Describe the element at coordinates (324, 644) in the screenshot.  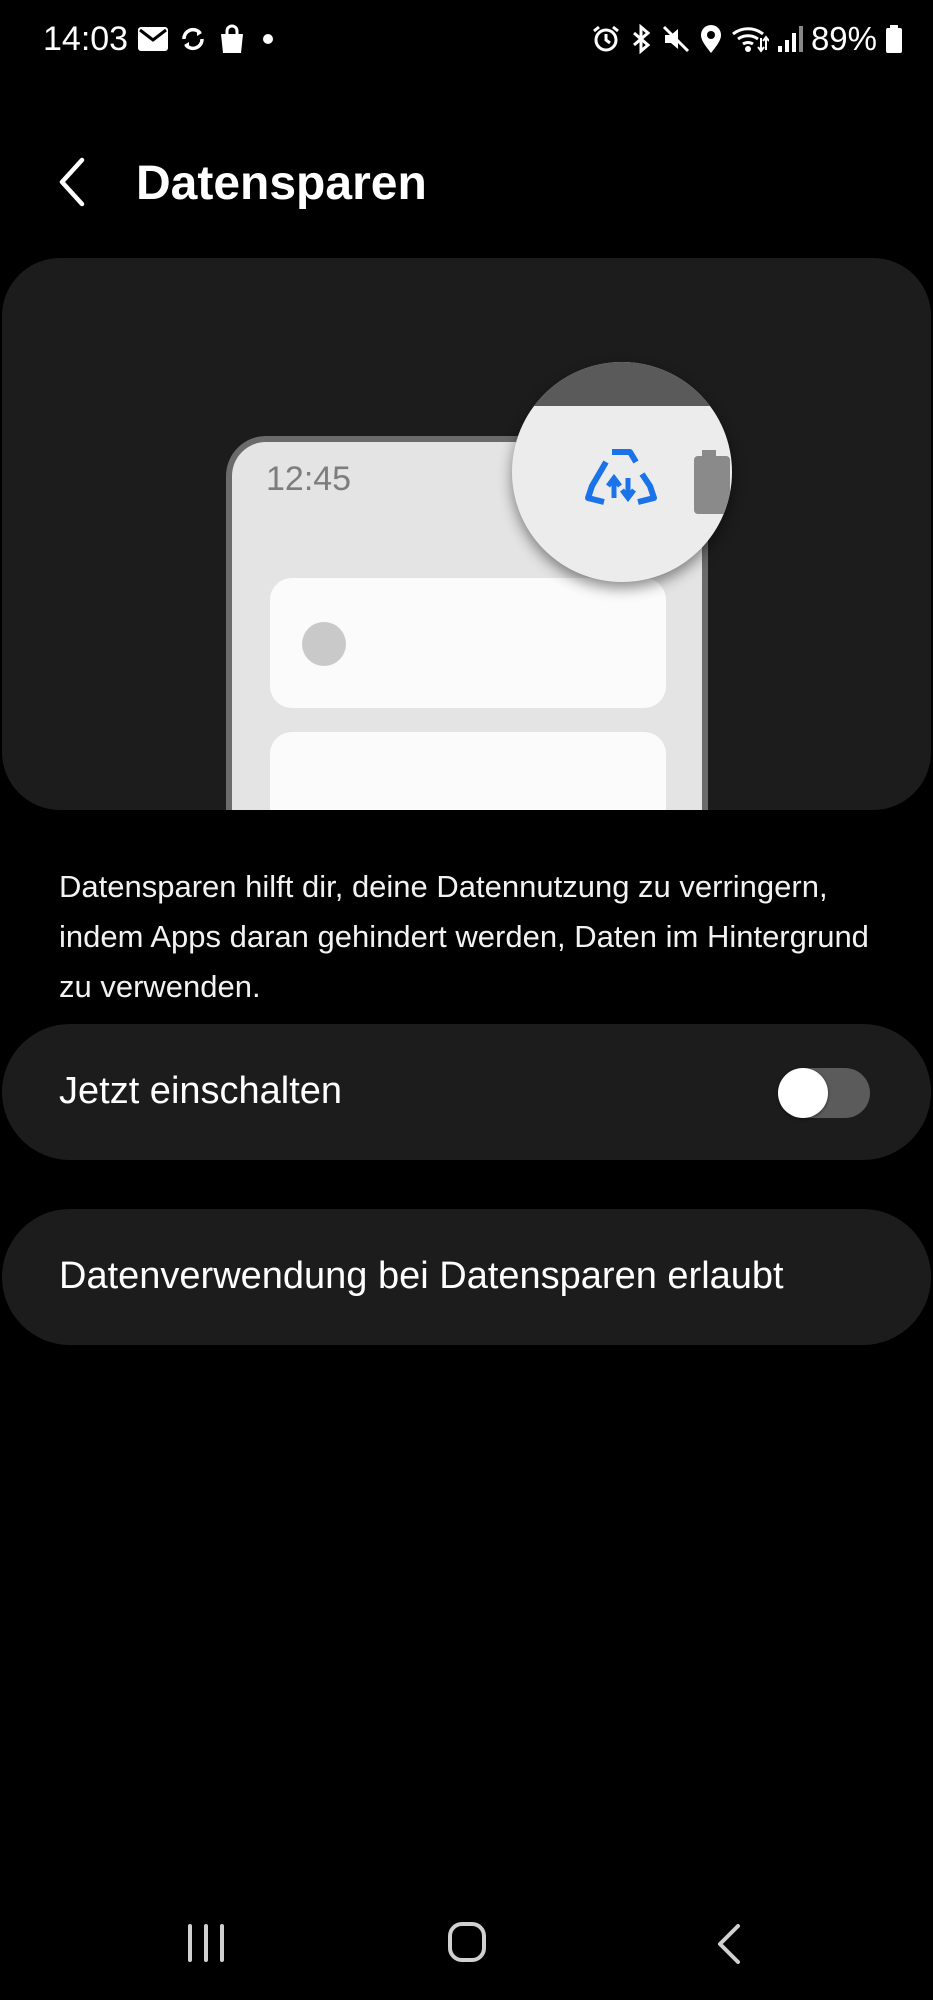
I see `phone-avatar-dot` at that location.